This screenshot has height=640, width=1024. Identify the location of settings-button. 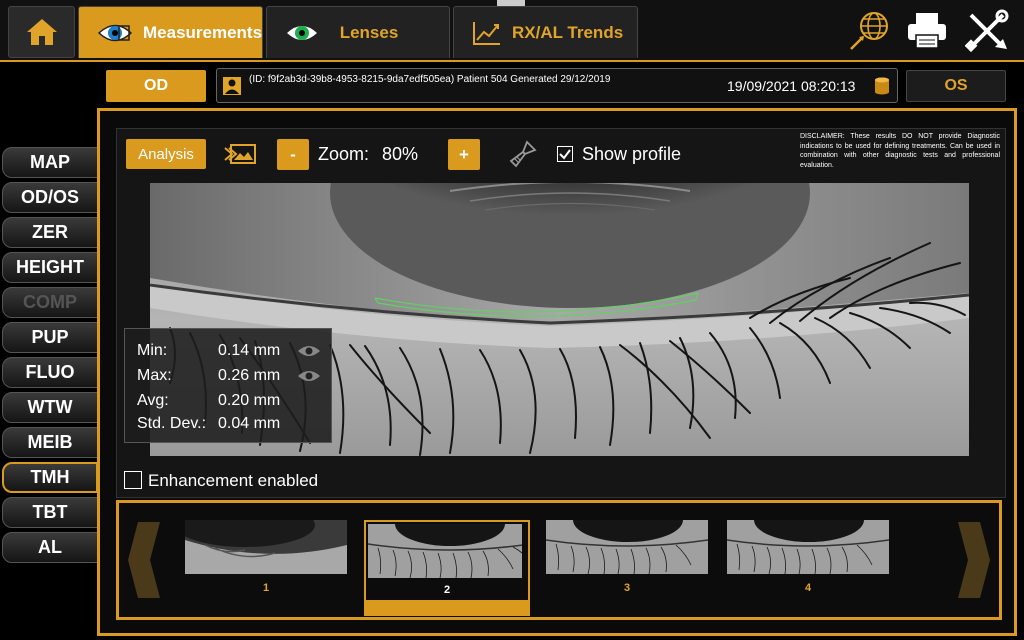
(987, 31).